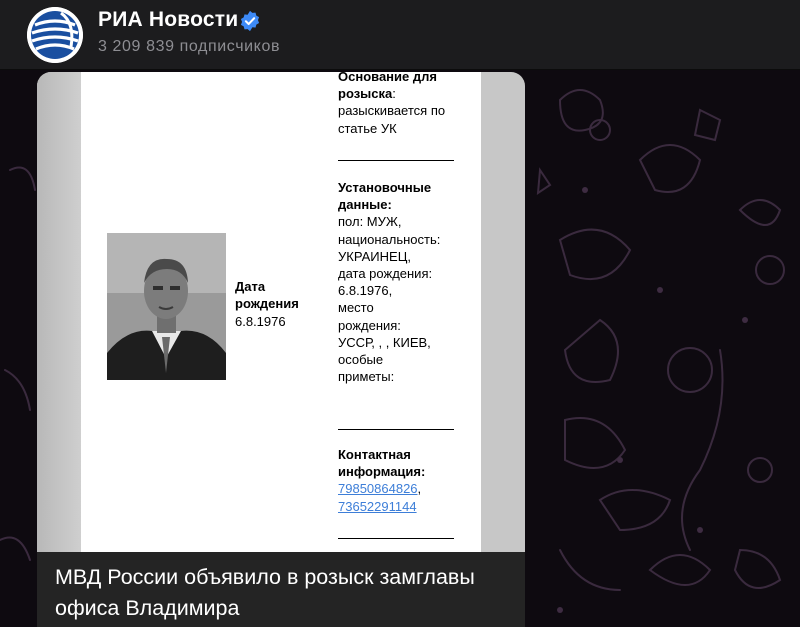 Image resolution: width=800 pixels, height=627 pixels. I want to click on reason-label: Основание для розыска, so click(387, 87).